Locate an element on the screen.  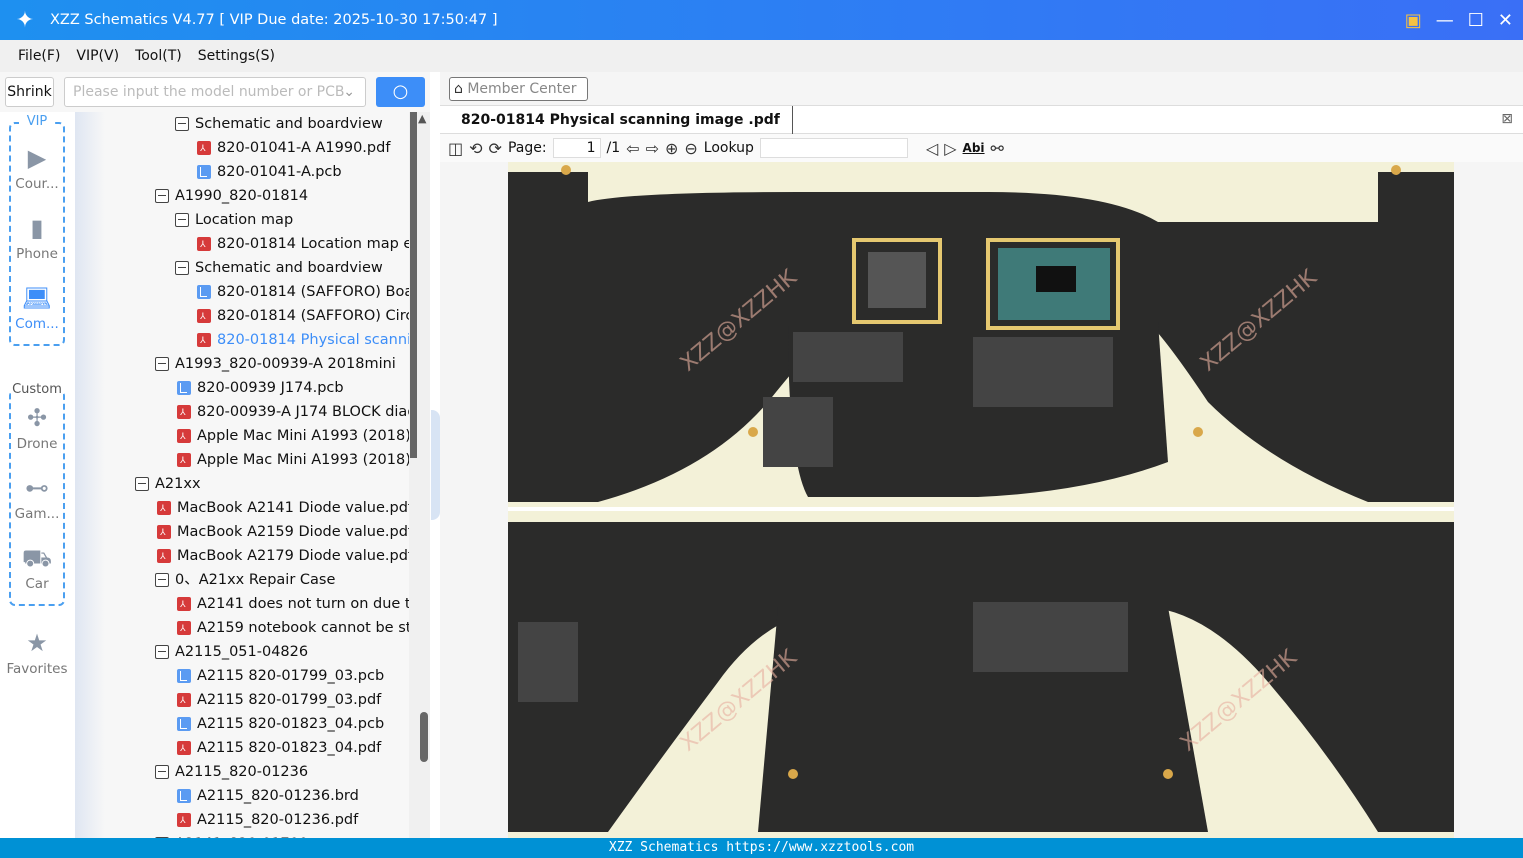
nav-favorites: ★ Favorites is located at coordinates (37, 653).